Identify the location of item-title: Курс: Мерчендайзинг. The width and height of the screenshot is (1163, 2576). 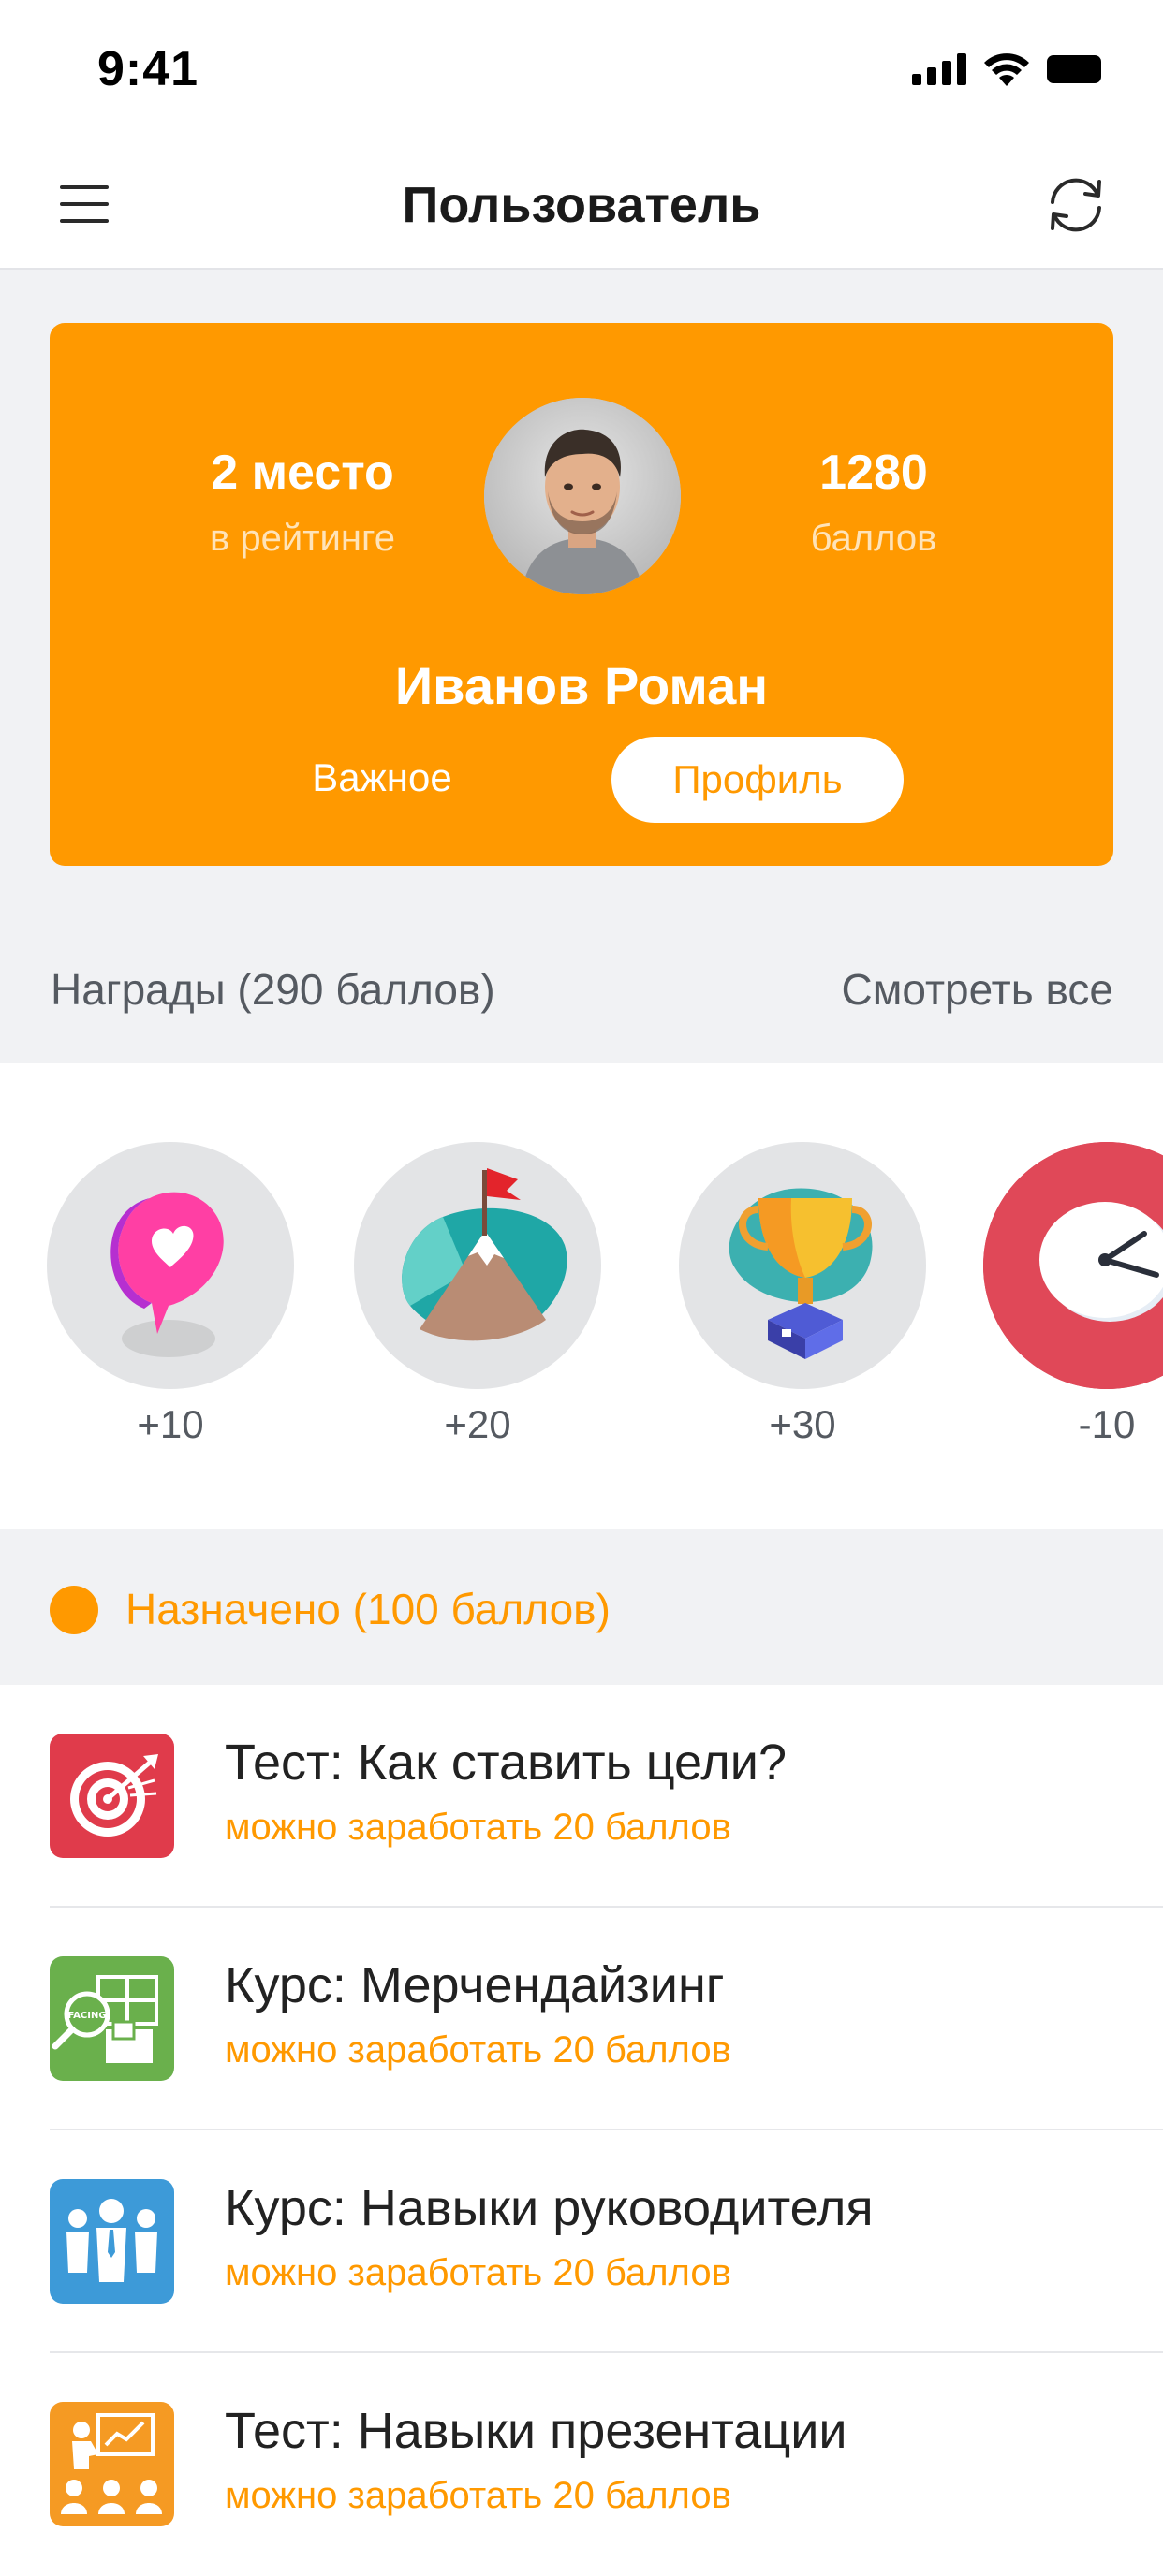
(475, 1985).